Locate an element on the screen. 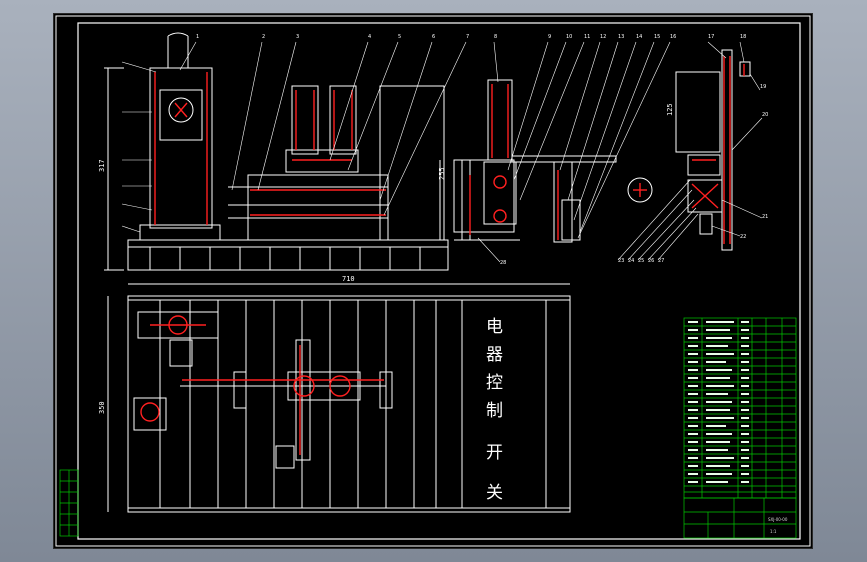 Image resolution: width=867 pixels, height=562 pixels. part-balloon: 4 is located at coordinates (369, 37).